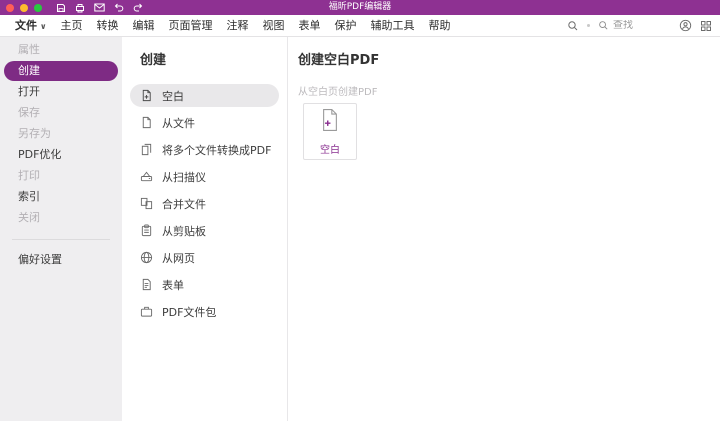 The width and height of the screenshot is (720, 421). I want to click on blank-card-label: 空白, so click(330, 150).